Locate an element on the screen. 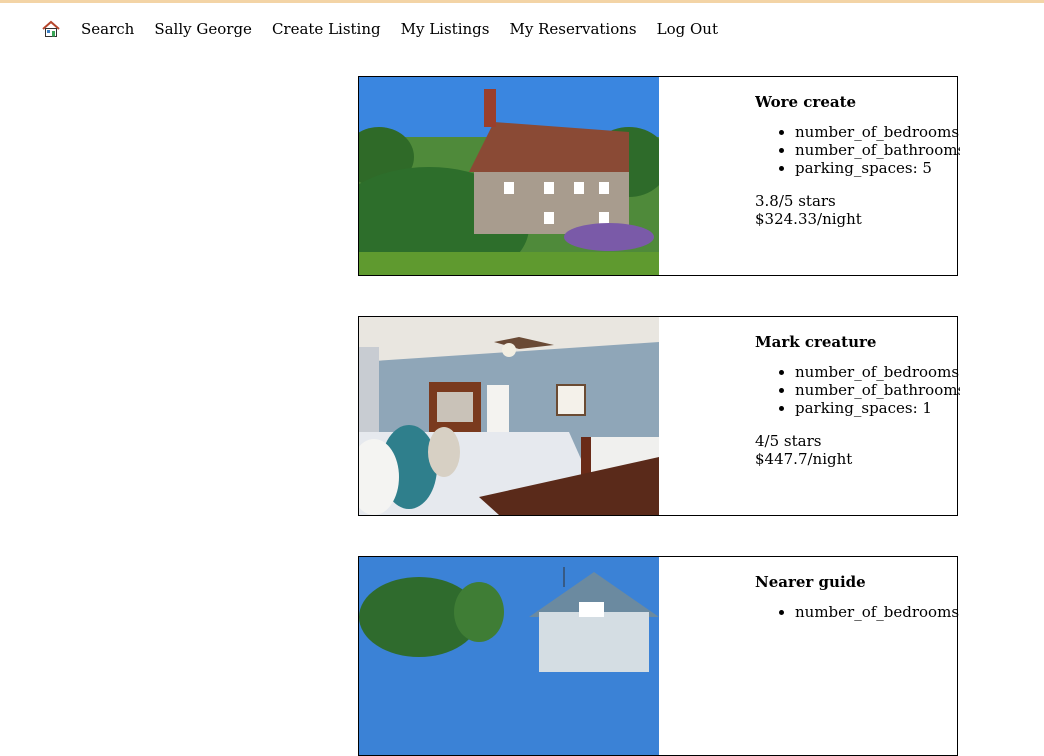 The height and width of the screenshot is (756, 1044). feature-item: parking_spaces: 5 is located at coordinates (877, 168).